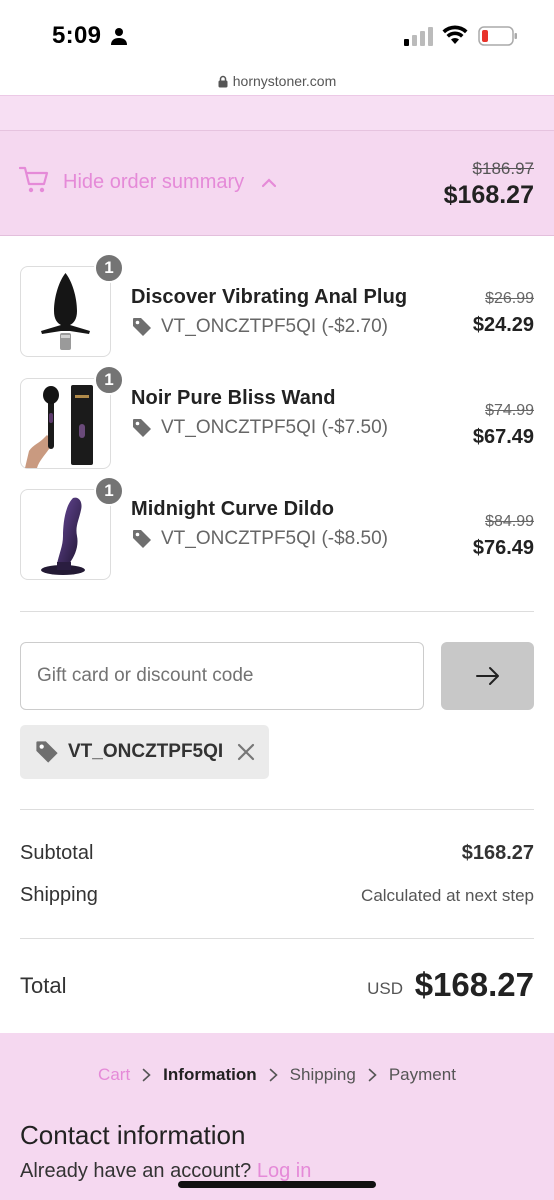  I want to click on wifi-icon, so click(455, 34).